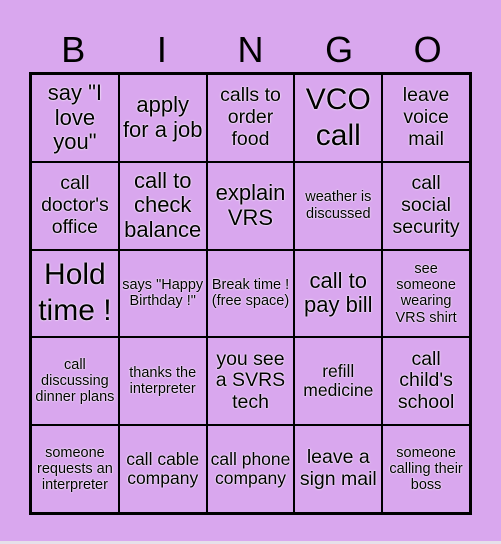  Describe the element at coordinates (75, 381) in the screenshot. I see `bingo-cell: call discussing dinner plans` at that location.